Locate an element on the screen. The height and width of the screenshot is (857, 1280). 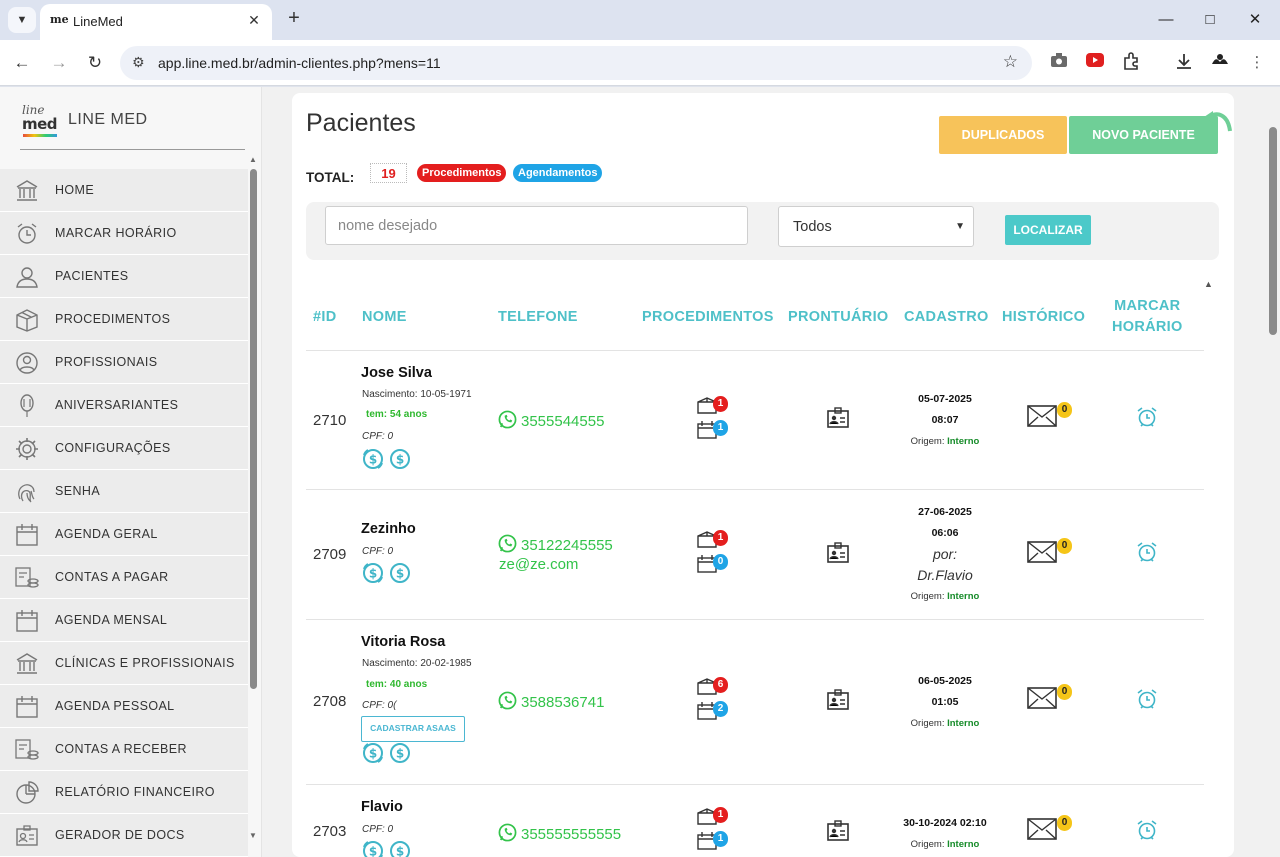
sidebar-item-configuracoes: CONFIGURAÇÕES is located at coordinates (124, 448).